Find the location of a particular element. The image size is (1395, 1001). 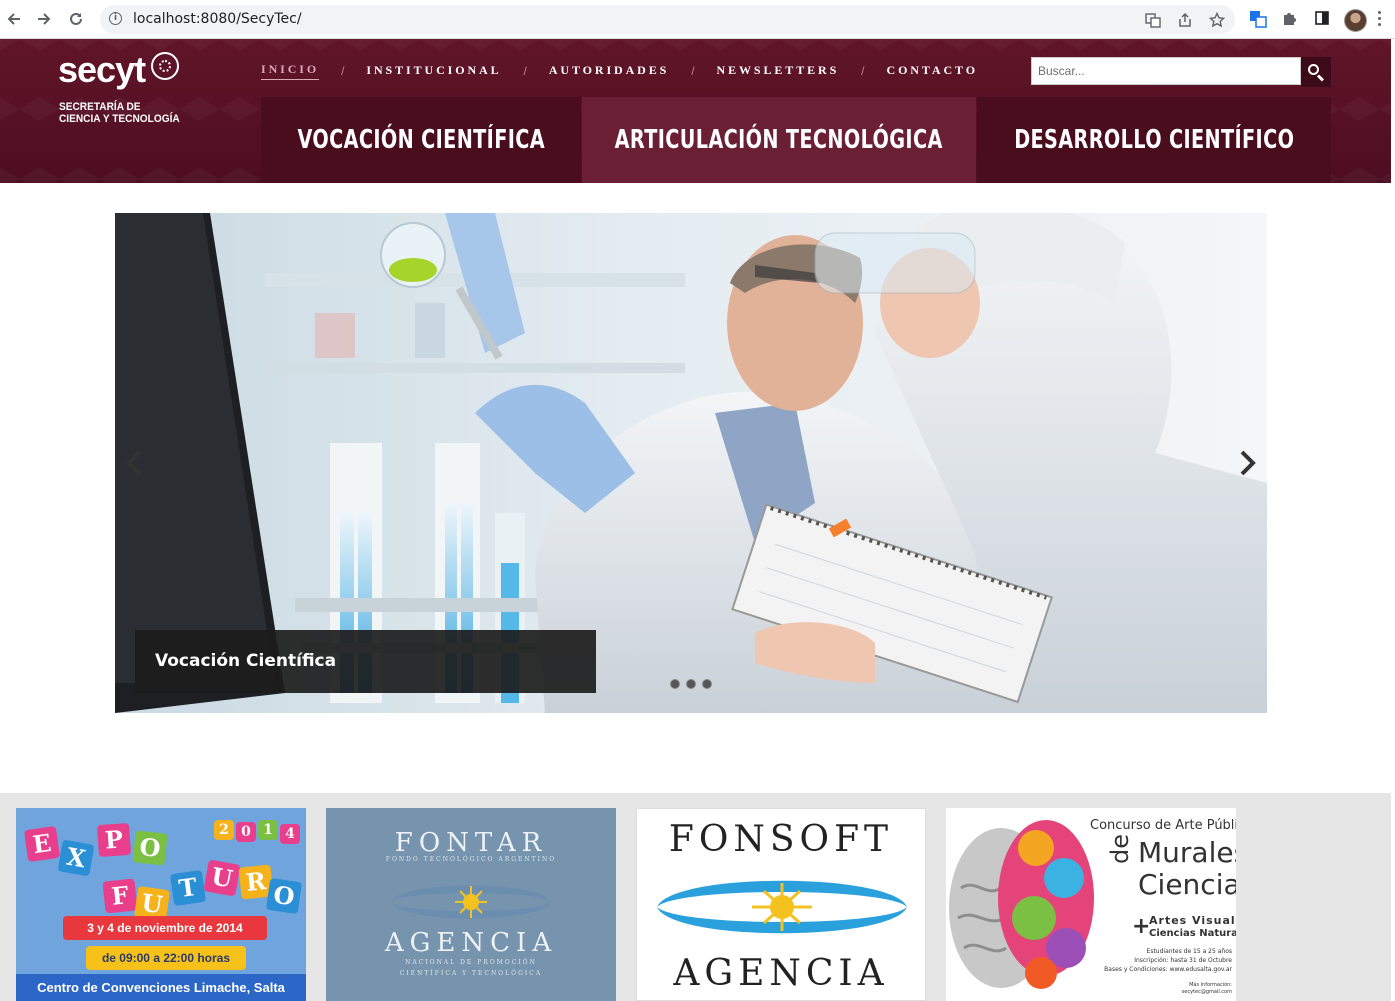

expo-letter: F is located at coordinates (120, 896).